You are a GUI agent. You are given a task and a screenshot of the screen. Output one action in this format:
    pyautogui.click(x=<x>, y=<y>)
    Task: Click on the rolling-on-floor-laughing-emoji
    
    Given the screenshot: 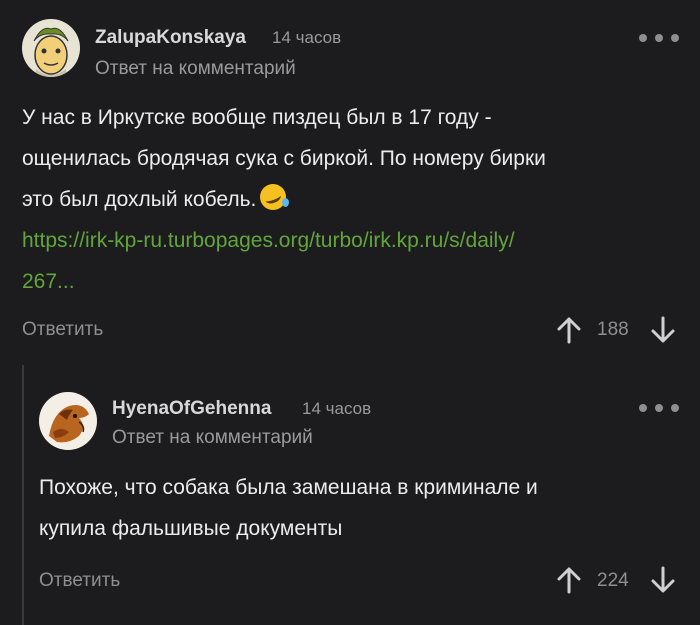 What is the action you would take?
    pyautogui.click(x=275, y=197)
    